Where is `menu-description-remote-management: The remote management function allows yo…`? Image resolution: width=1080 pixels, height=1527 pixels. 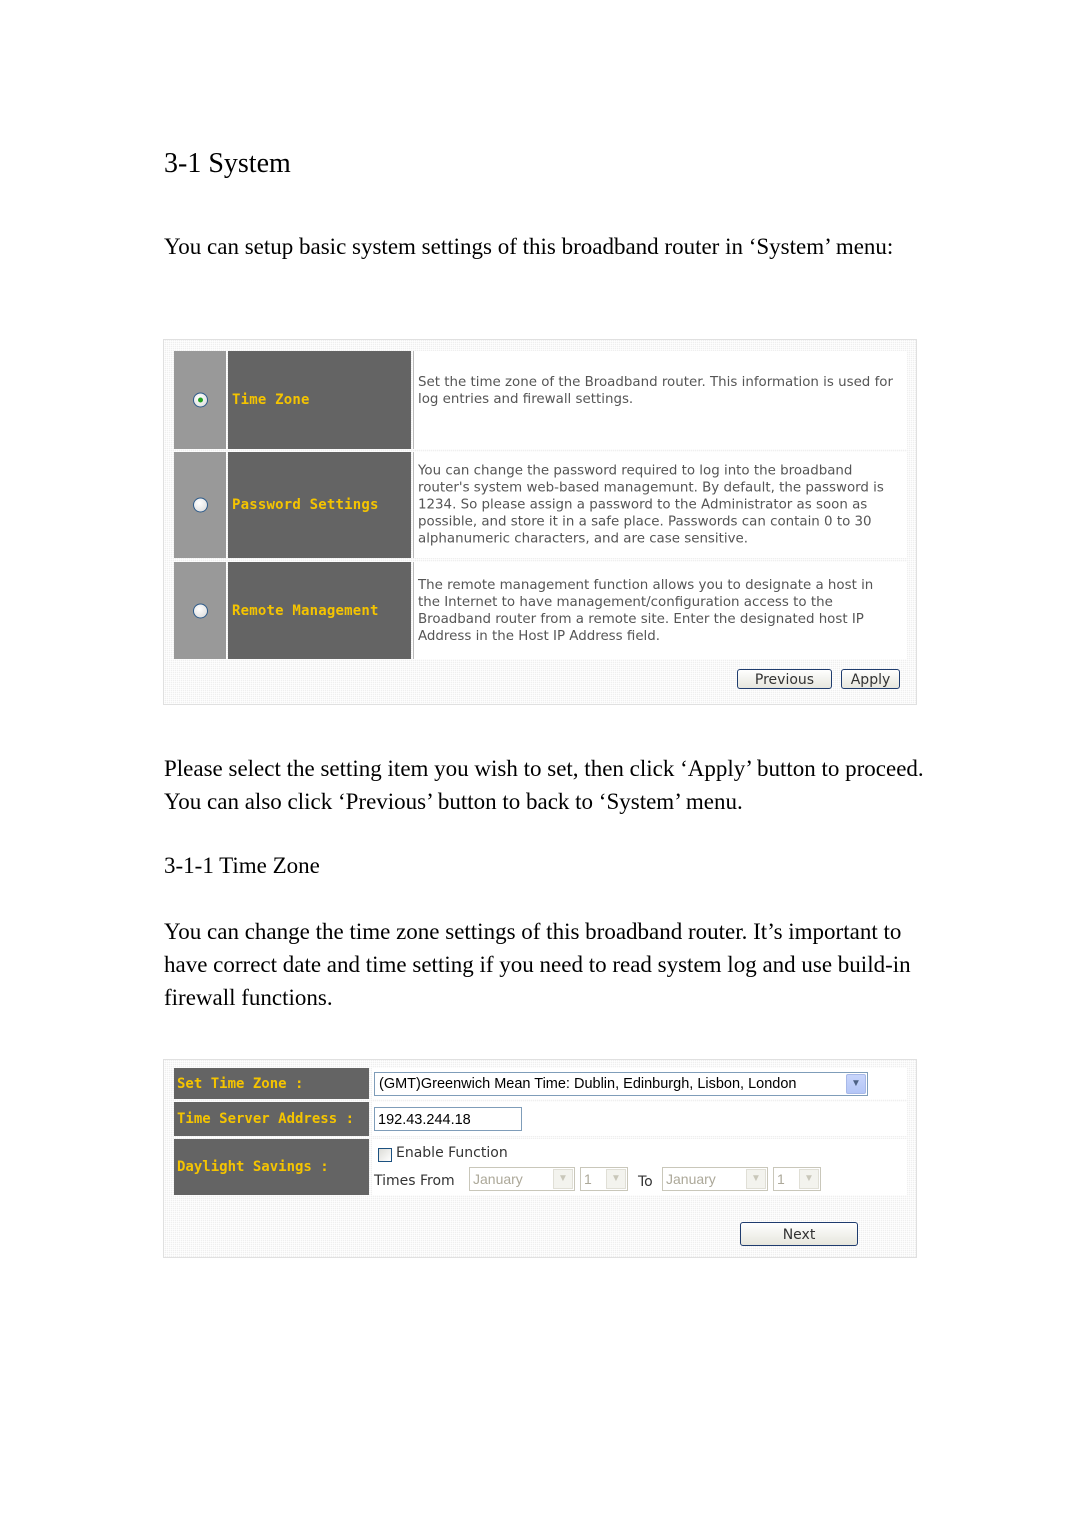
menu-description-remote-management: The remote management function allows yo… is located at coordinates (646, 610).